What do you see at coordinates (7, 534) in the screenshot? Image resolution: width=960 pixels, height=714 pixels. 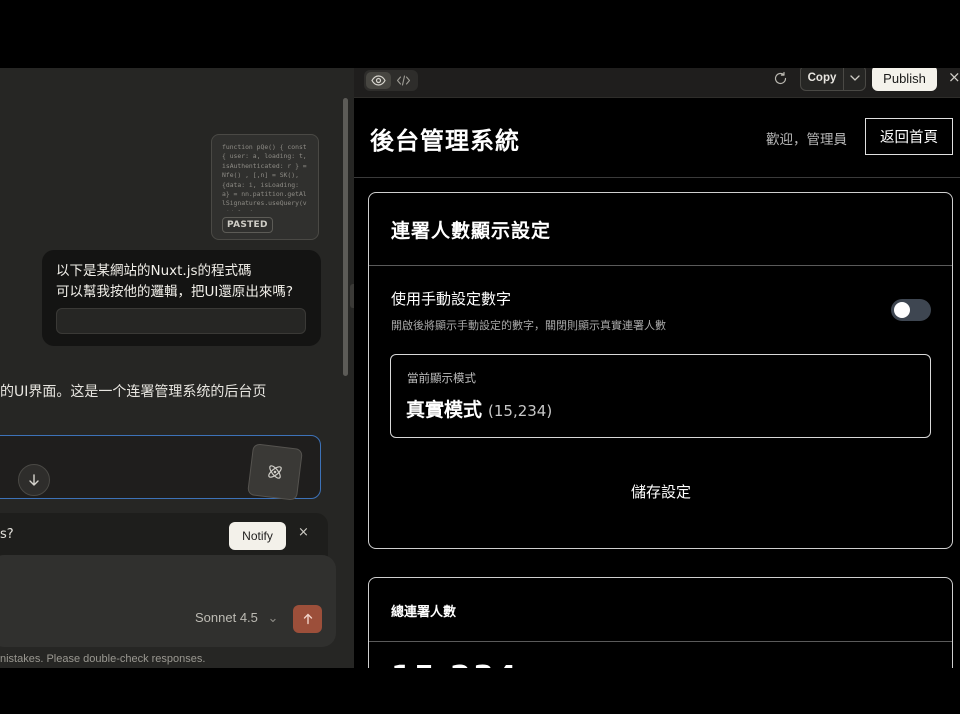 I see `notify-banner-text: s?` at bounding box center [7, 534].